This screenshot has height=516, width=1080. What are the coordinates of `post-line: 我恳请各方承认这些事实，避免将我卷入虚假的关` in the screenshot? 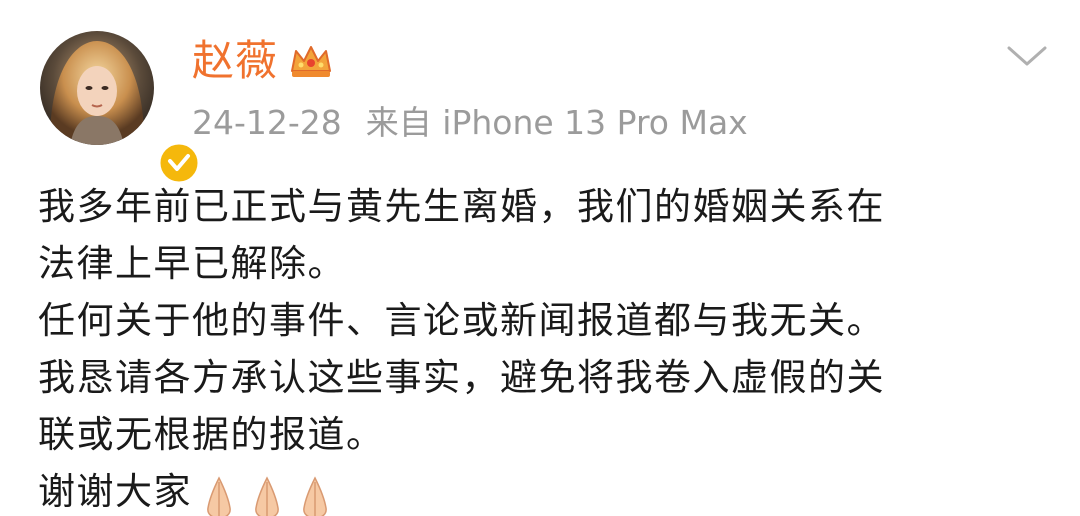 It's located at (461, 377).